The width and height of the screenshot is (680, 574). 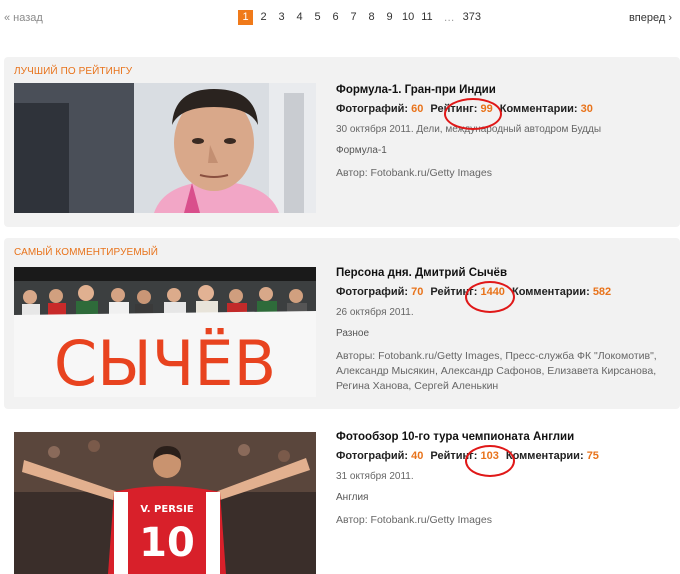 I want to click on comments-count: 582, so click(x=602, y=292).